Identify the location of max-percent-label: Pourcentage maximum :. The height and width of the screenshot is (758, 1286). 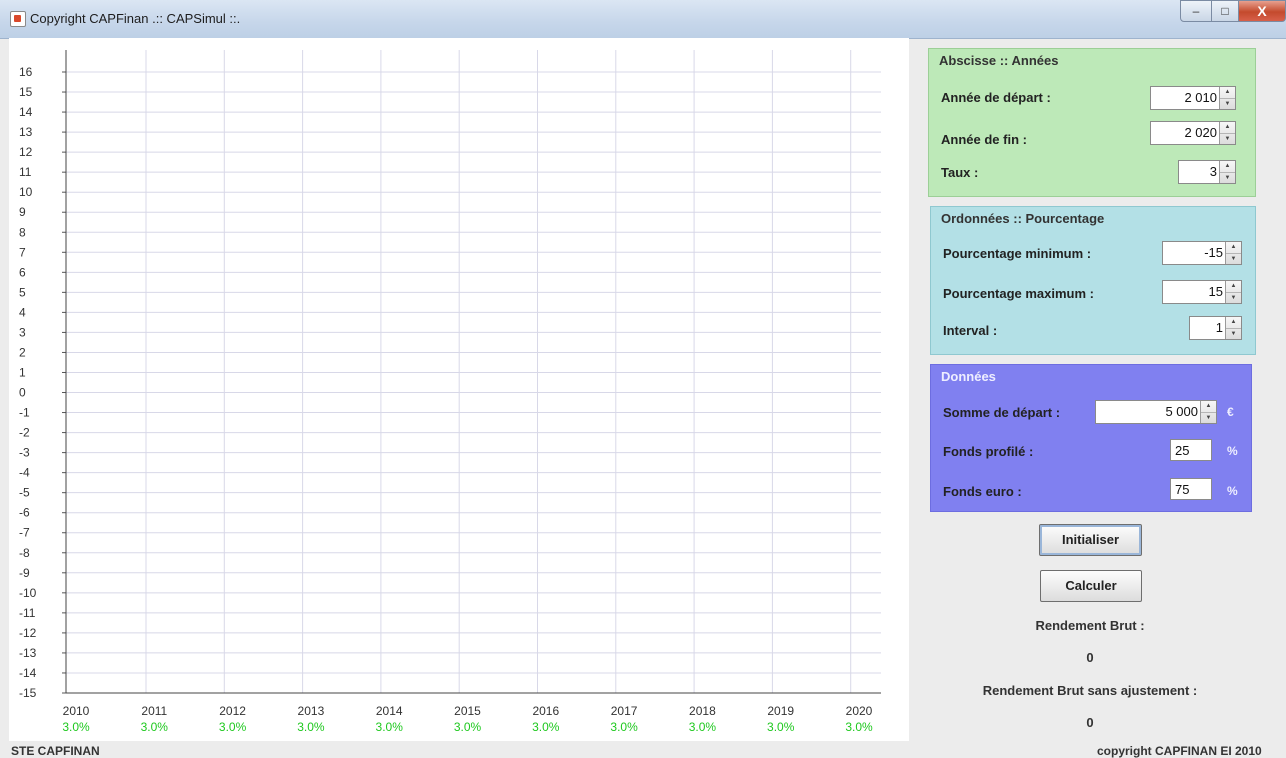
(1018, 293).